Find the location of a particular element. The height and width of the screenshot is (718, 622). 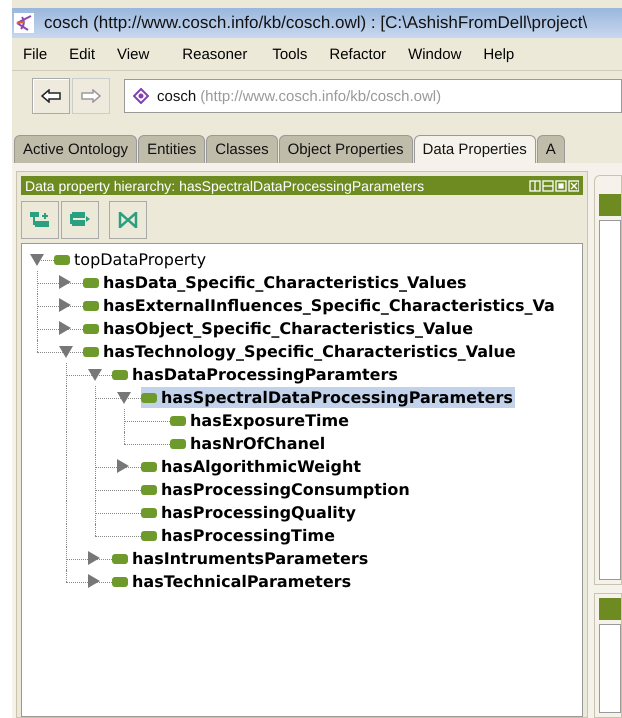

tree-item: topDataProperty is located at coordinates (131, 259).